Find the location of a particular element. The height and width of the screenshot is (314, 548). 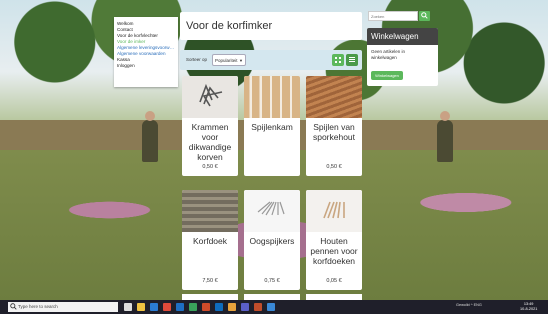

task-view-icon is located at coordinates (128, 307).